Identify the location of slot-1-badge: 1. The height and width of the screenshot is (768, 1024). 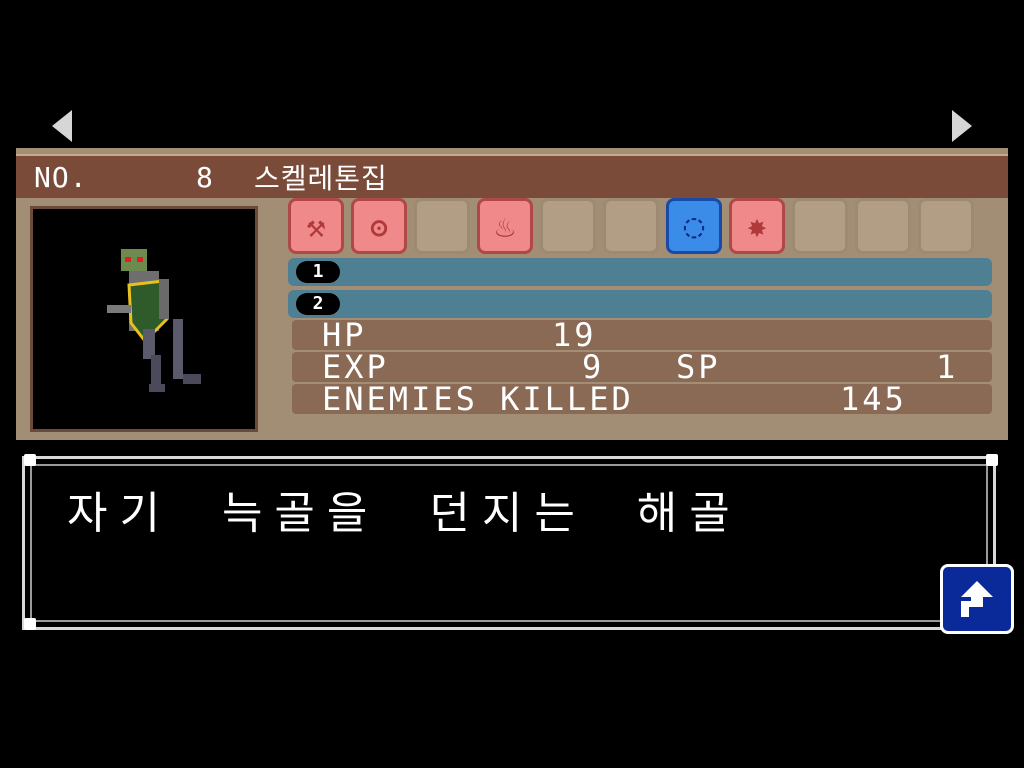
(318, 272).